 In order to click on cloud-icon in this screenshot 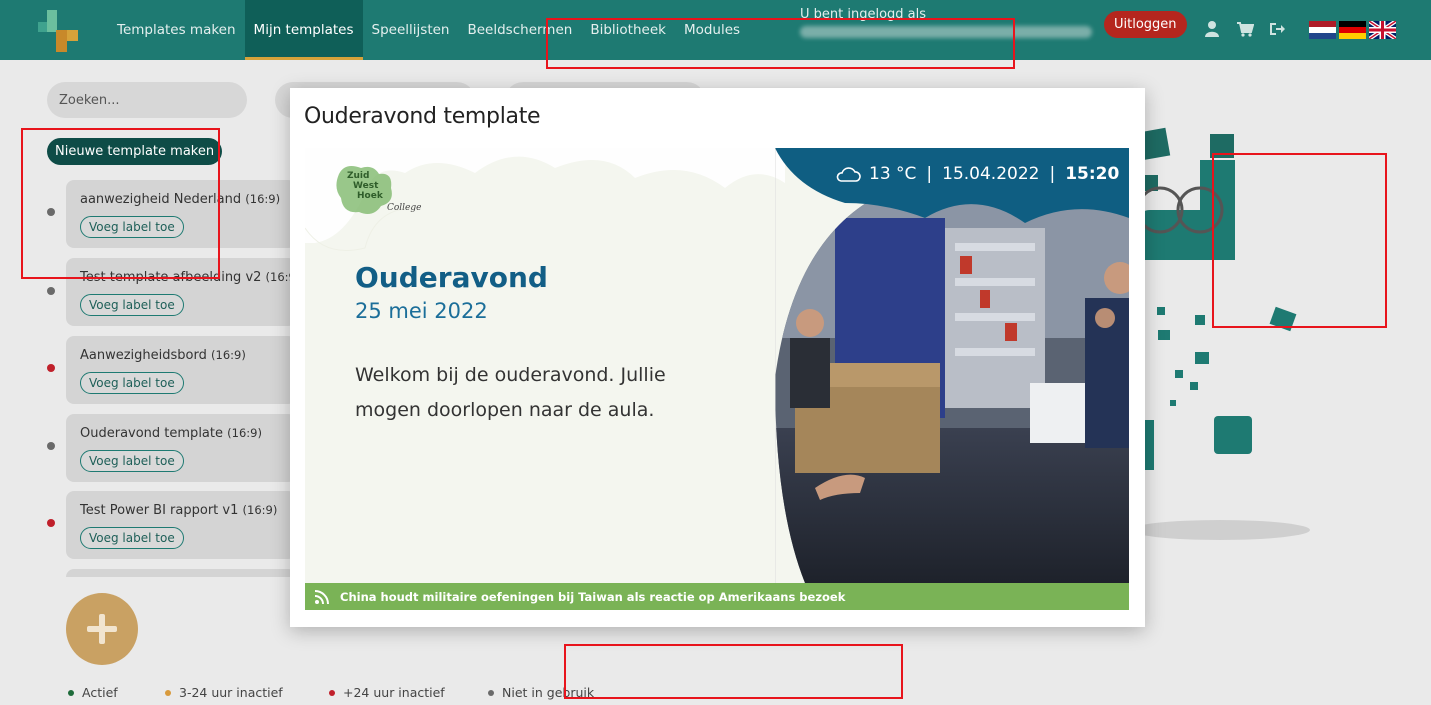, I will do `click(848, 174)`.